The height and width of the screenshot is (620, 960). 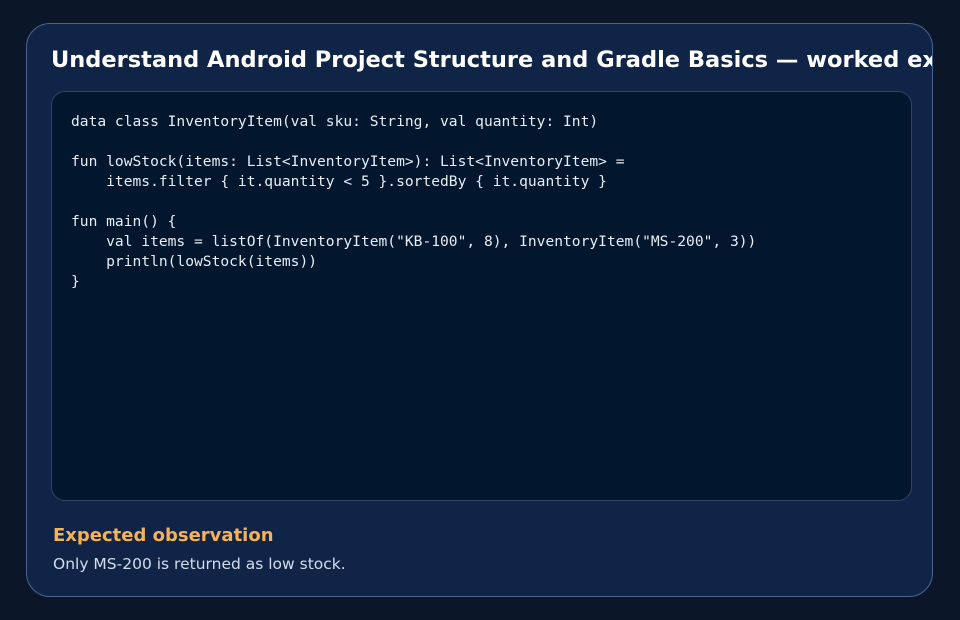 What do you see at coordinates (163, 535) in the screenshot?
I see `observation-heading: Expected observation` at bounding box center [163, 535].